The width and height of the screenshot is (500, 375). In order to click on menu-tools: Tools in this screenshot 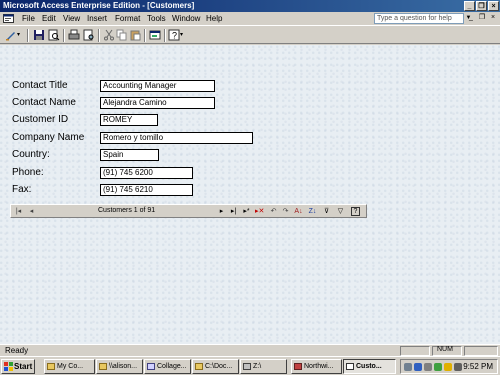, I will do `click(156, 18)`.